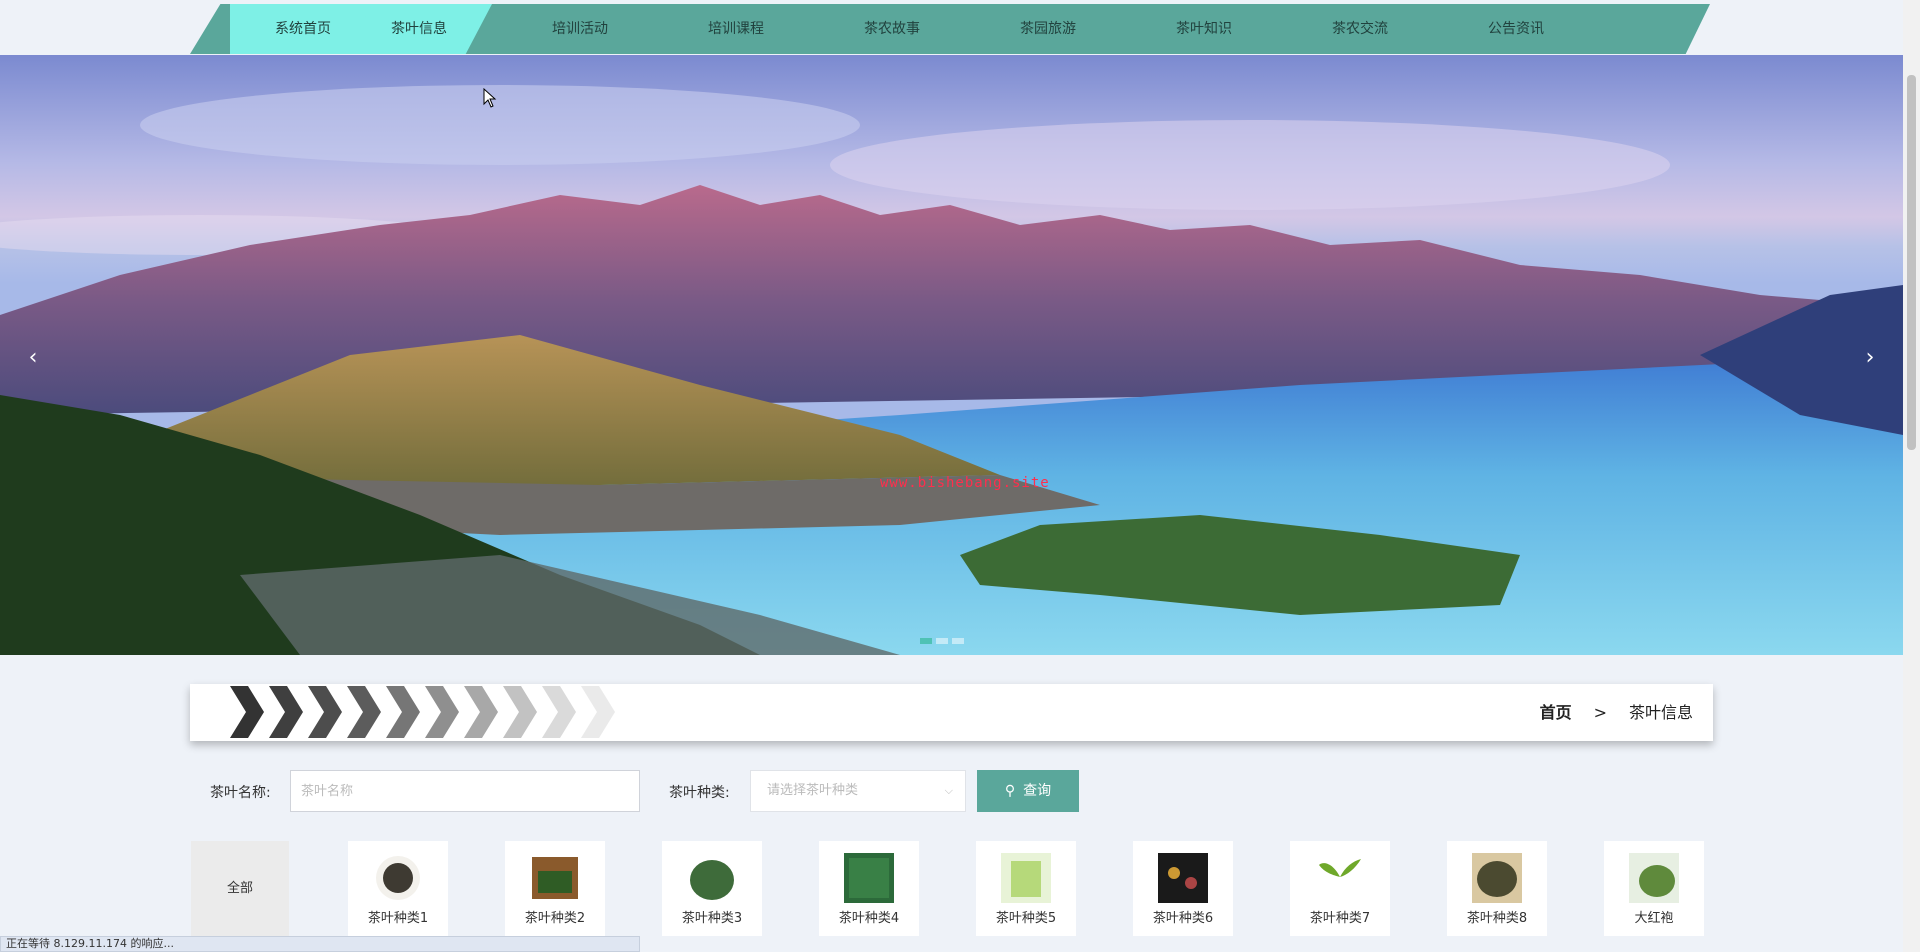 The height and width of the screenshot is (952, 1920). What do you see at coordinates (419, 29) in the screenshot?
I see `nav-item-label: 茶叶信息` at bounding box center [419, 29].